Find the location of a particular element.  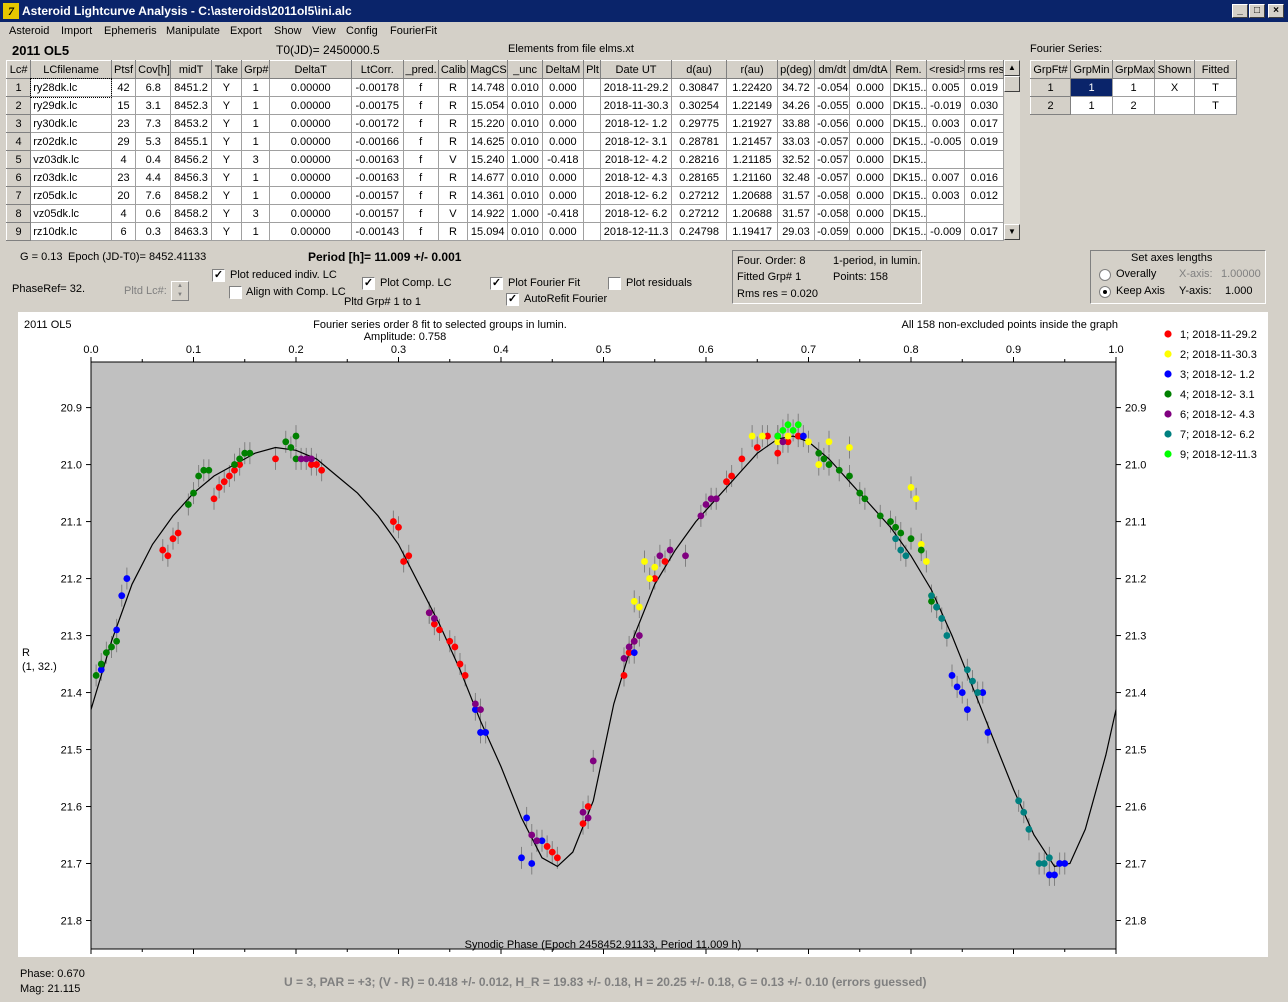

plot-fourier-checkbox: ✓ is located at coordinates (496, 283).